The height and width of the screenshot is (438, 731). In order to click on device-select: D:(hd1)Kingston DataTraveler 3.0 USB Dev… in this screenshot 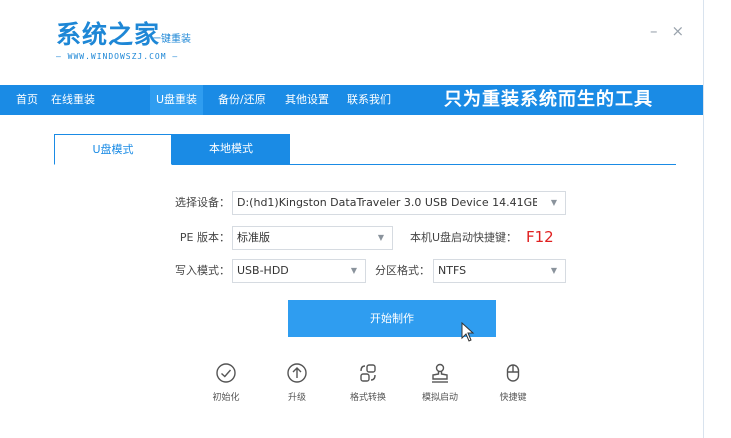, I will do `click(399, 203)`.